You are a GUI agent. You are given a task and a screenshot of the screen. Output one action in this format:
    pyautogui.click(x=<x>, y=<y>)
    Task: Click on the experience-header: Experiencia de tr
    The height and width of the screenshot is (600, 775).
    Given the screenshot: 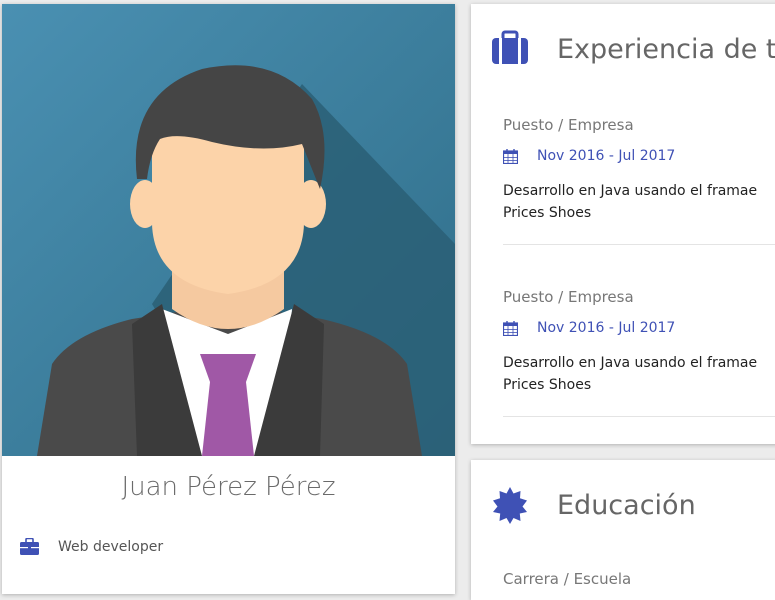 What is the action you would take?
    pyautogui.click(x=633, y=49)
    